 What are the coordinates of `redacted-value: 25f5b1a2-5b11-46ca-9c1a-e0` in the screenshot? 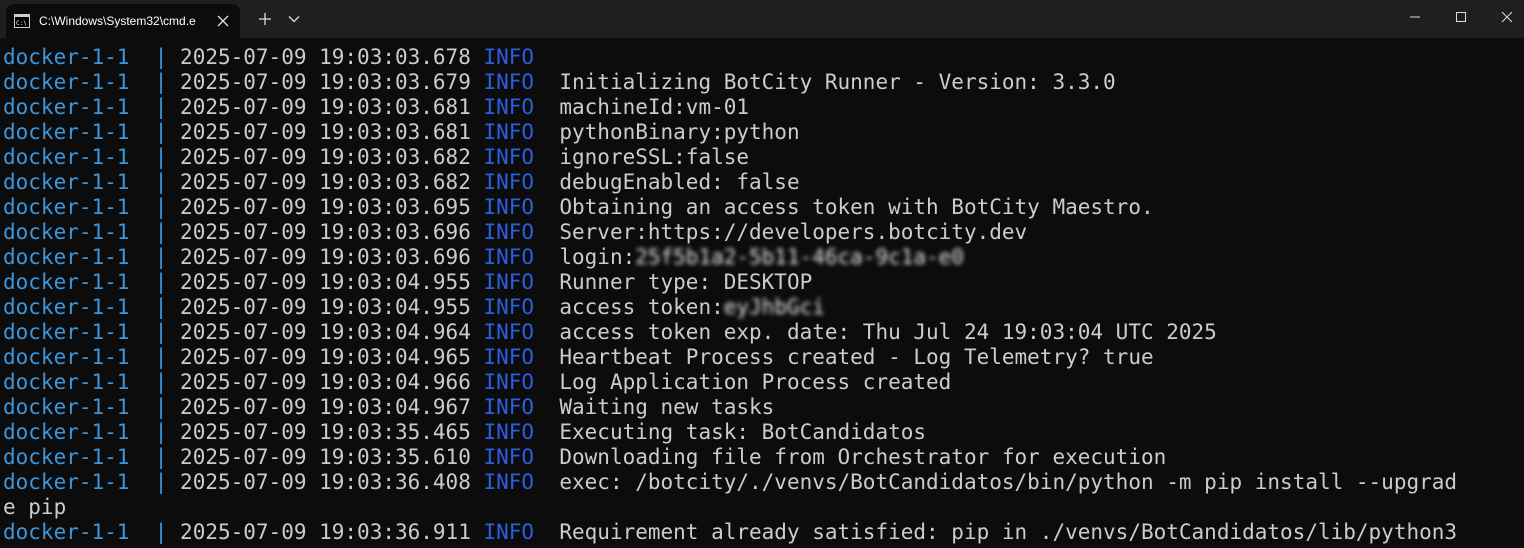 It's located at (799, 257).